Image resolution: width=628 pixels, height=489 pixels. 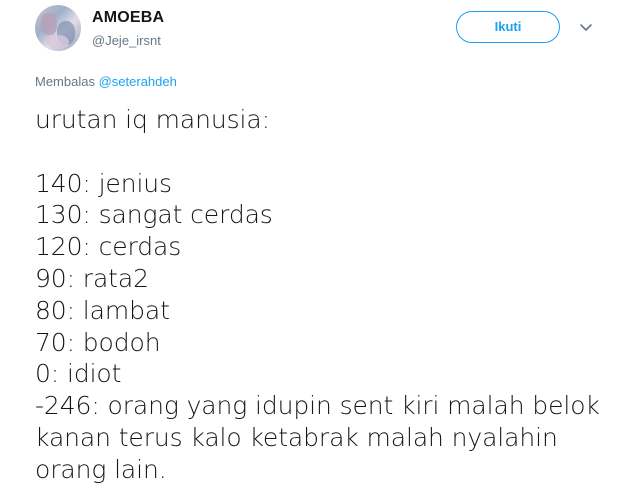 I want to click on tweet-line: orang lain., so click(x=101, y=469).